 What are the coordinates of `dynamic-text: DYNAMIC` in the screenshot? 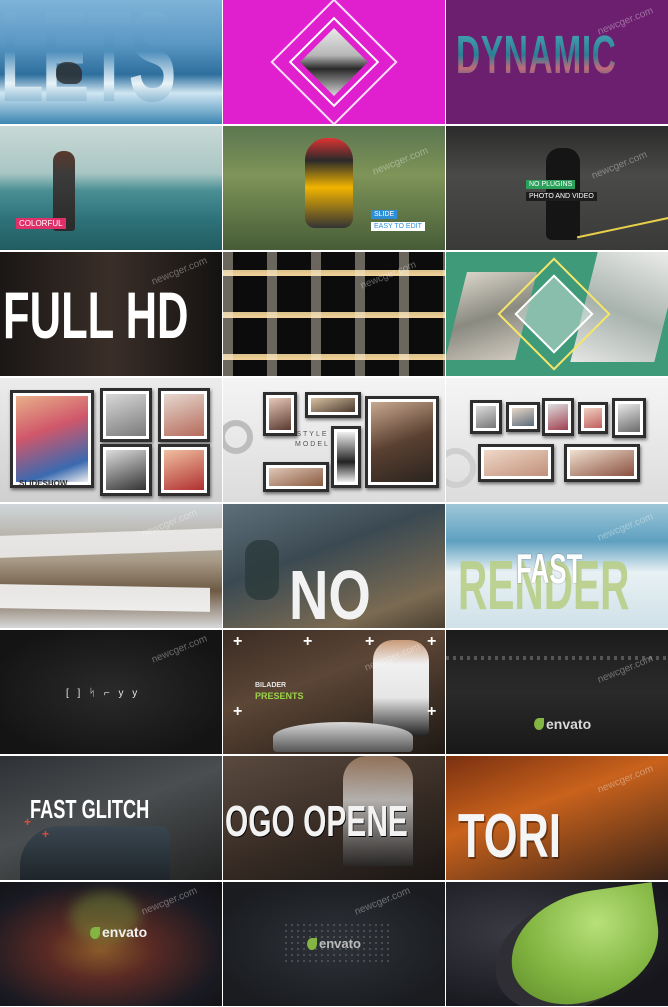 It's located at (536, 55).